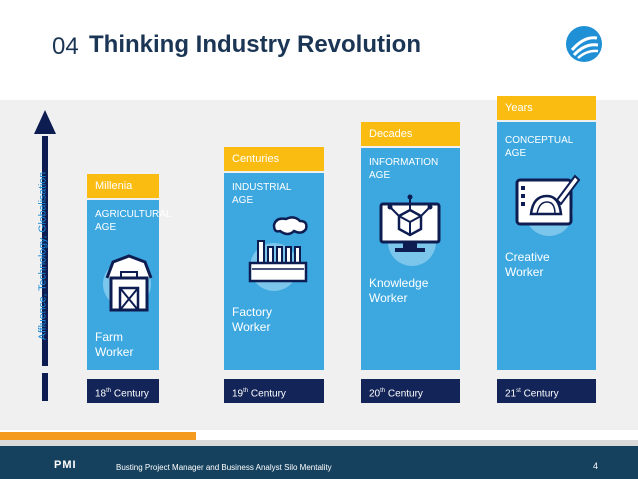 This screenshot has height=479, width=638. I want to click on card-industrial: INDUSTRIAL AGE Factory Worker, so click(274, 271).